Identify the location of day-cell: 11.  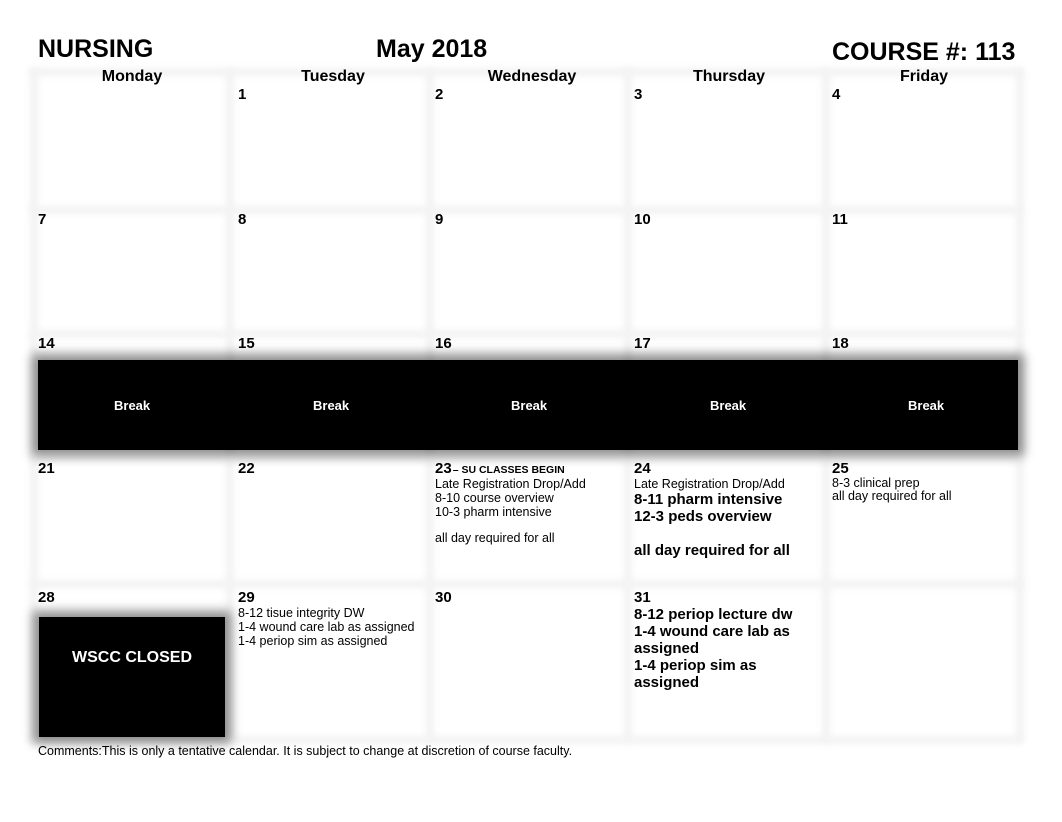
(922, 271).